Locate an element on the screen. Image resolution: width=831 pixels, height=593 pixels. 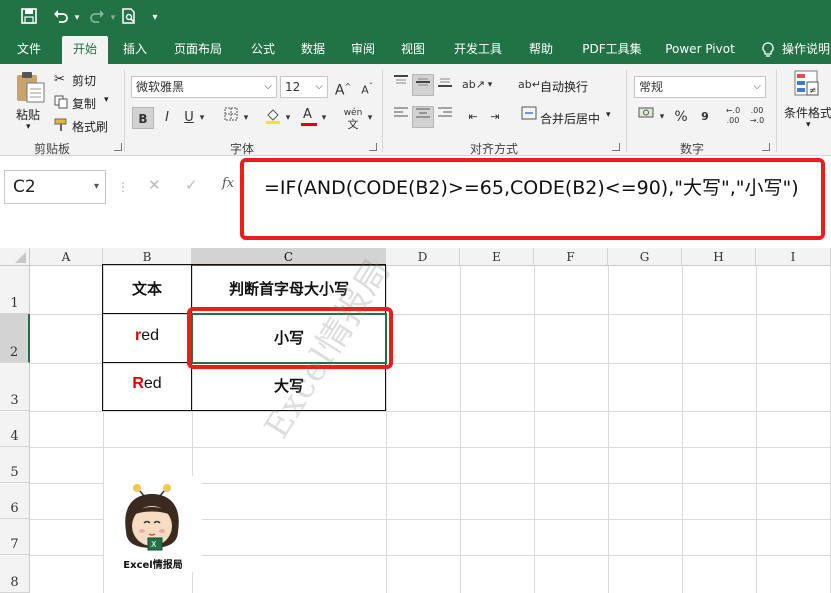
format-painter-button: 格式刷 is located at coordinates (90, 126).